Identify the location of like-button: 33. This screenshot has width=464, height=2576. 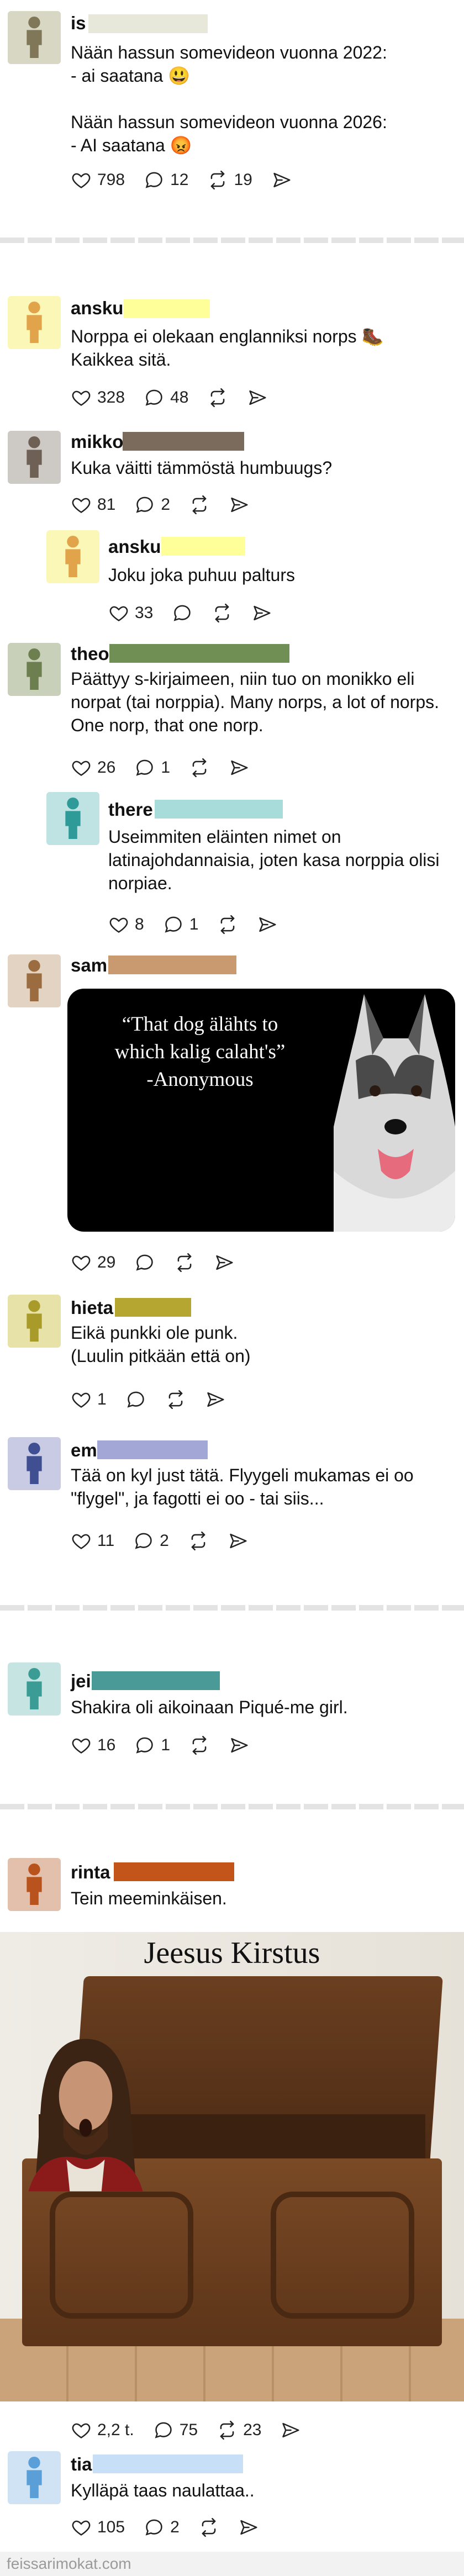
(130, 613).